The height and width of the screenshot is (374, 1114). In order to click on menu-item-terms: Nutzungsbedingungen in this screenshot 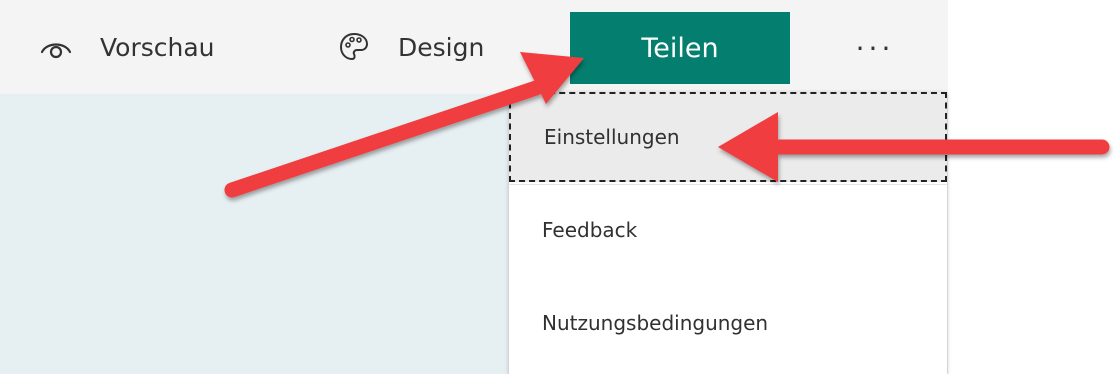, I will do `click(728, 323)`.